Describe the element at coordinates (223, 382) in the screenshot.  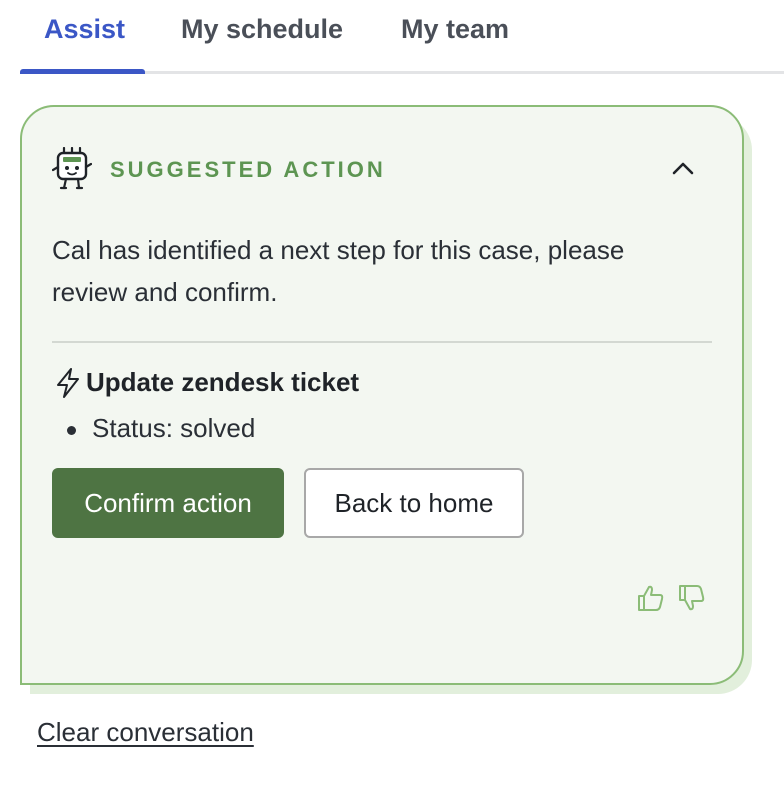
I see `action-title: Update zendesk ticket` at that location.